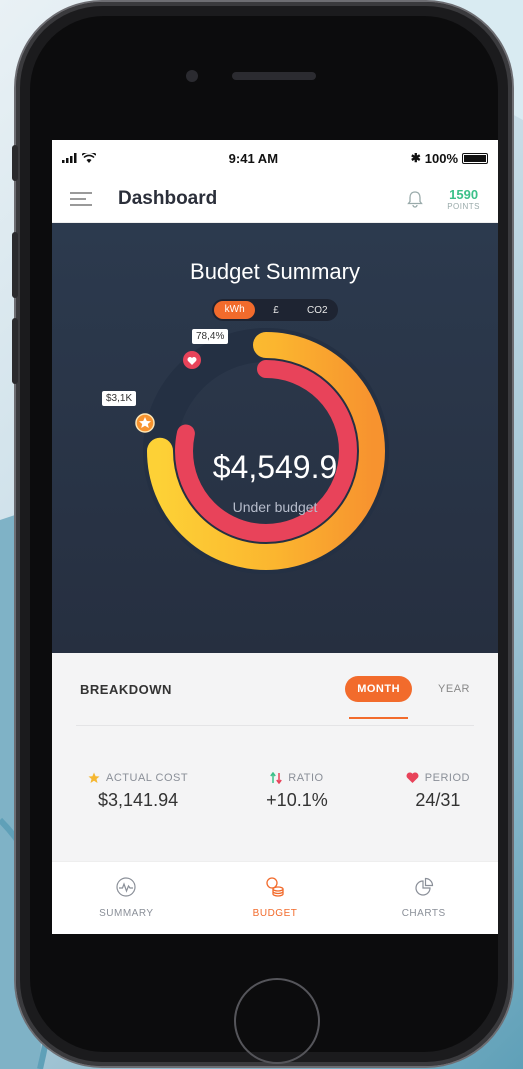 The image size is (523, 1069). What do you see at coordinates (276, 778) in the screenshot?
I see `up-down-arrows-icon` at bounding box center [276, 778].